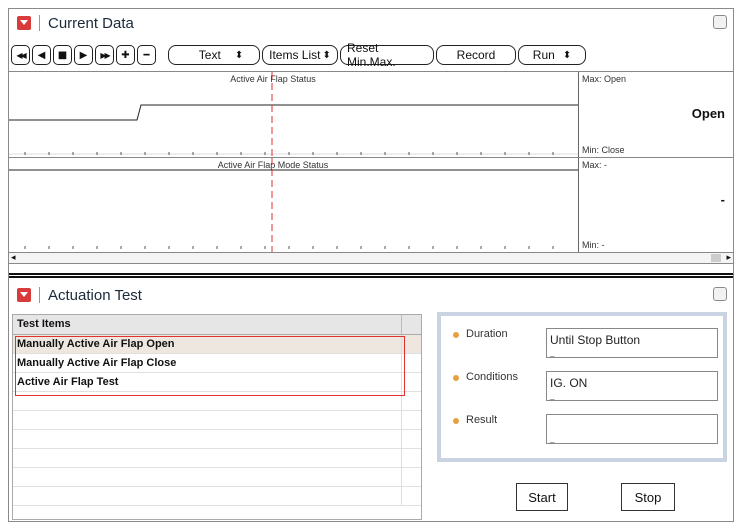 This screenshot has width=742, height=530. Describe the element at coordinates (295, 55) in the screenshot. I see `items-list-label: Items List` at that location.